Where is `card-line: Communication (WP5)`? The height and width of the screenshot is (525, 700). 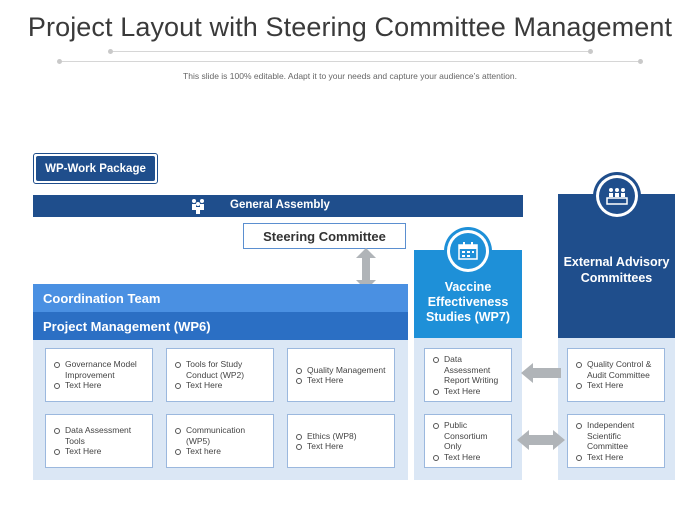 card-line: Communication (WP5) is located at coordinates (220, 435).